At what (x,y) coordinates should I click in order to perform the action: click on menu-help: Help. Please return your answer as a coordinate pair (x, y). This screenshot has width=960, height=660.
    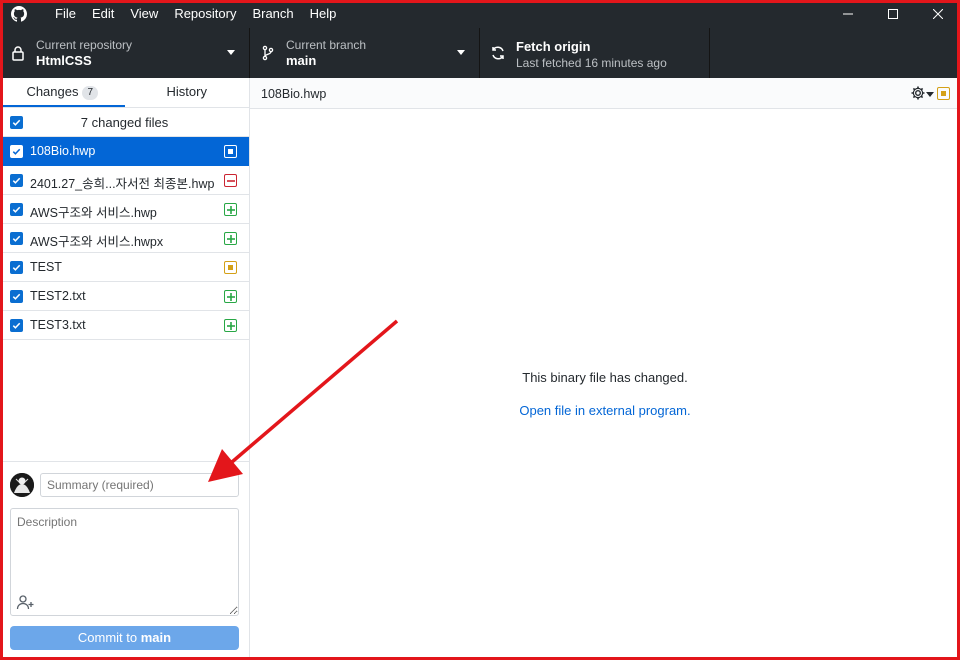
    Looking at the image, I should click on (323, 14).